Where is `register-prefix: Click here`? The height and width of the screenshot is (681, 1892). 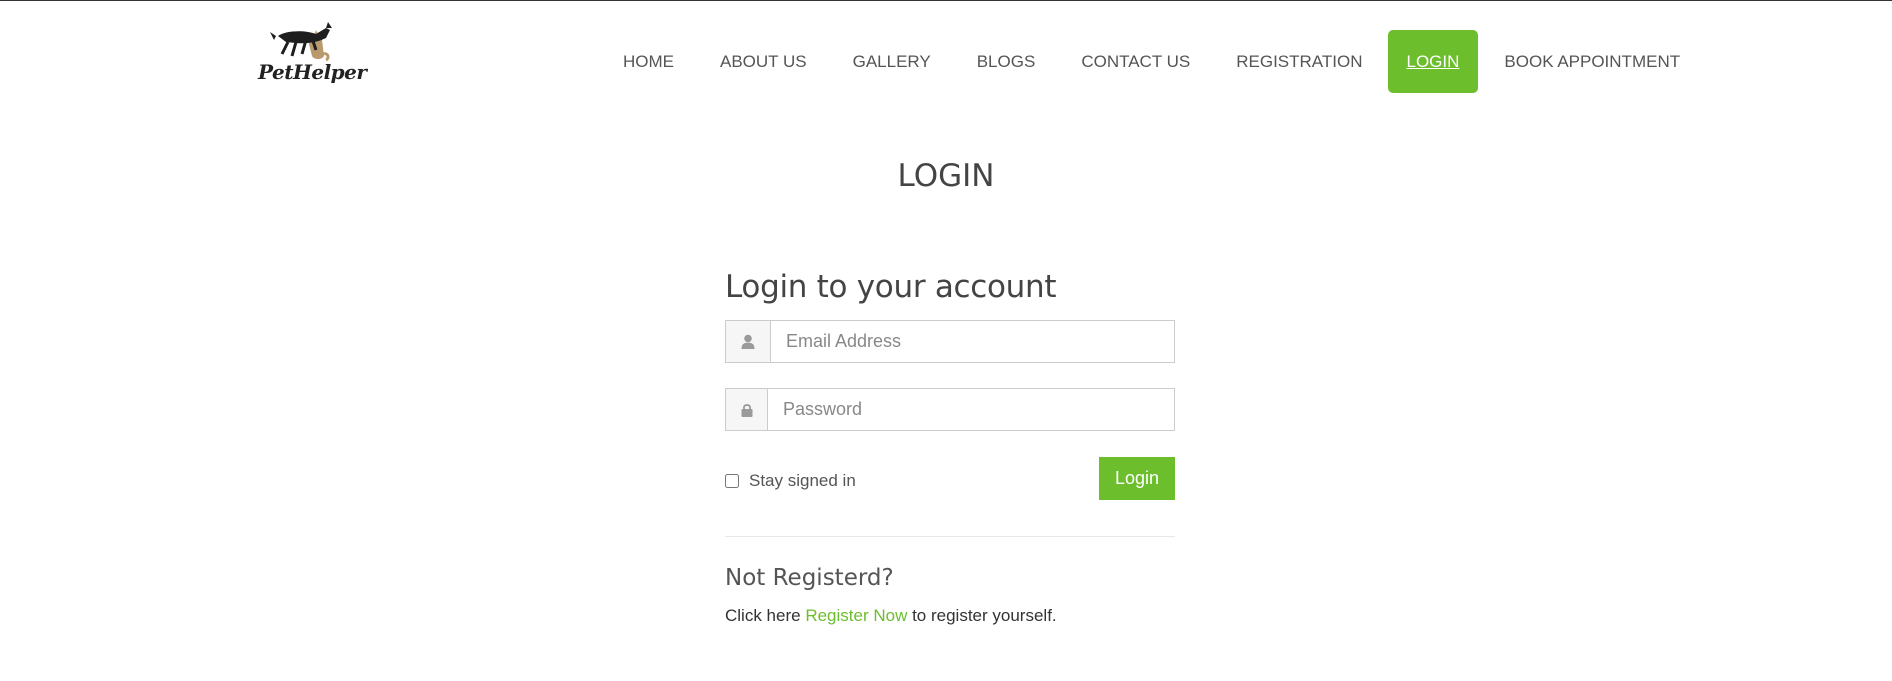
register-prefix: Click here is located at coordinates (765, 615).